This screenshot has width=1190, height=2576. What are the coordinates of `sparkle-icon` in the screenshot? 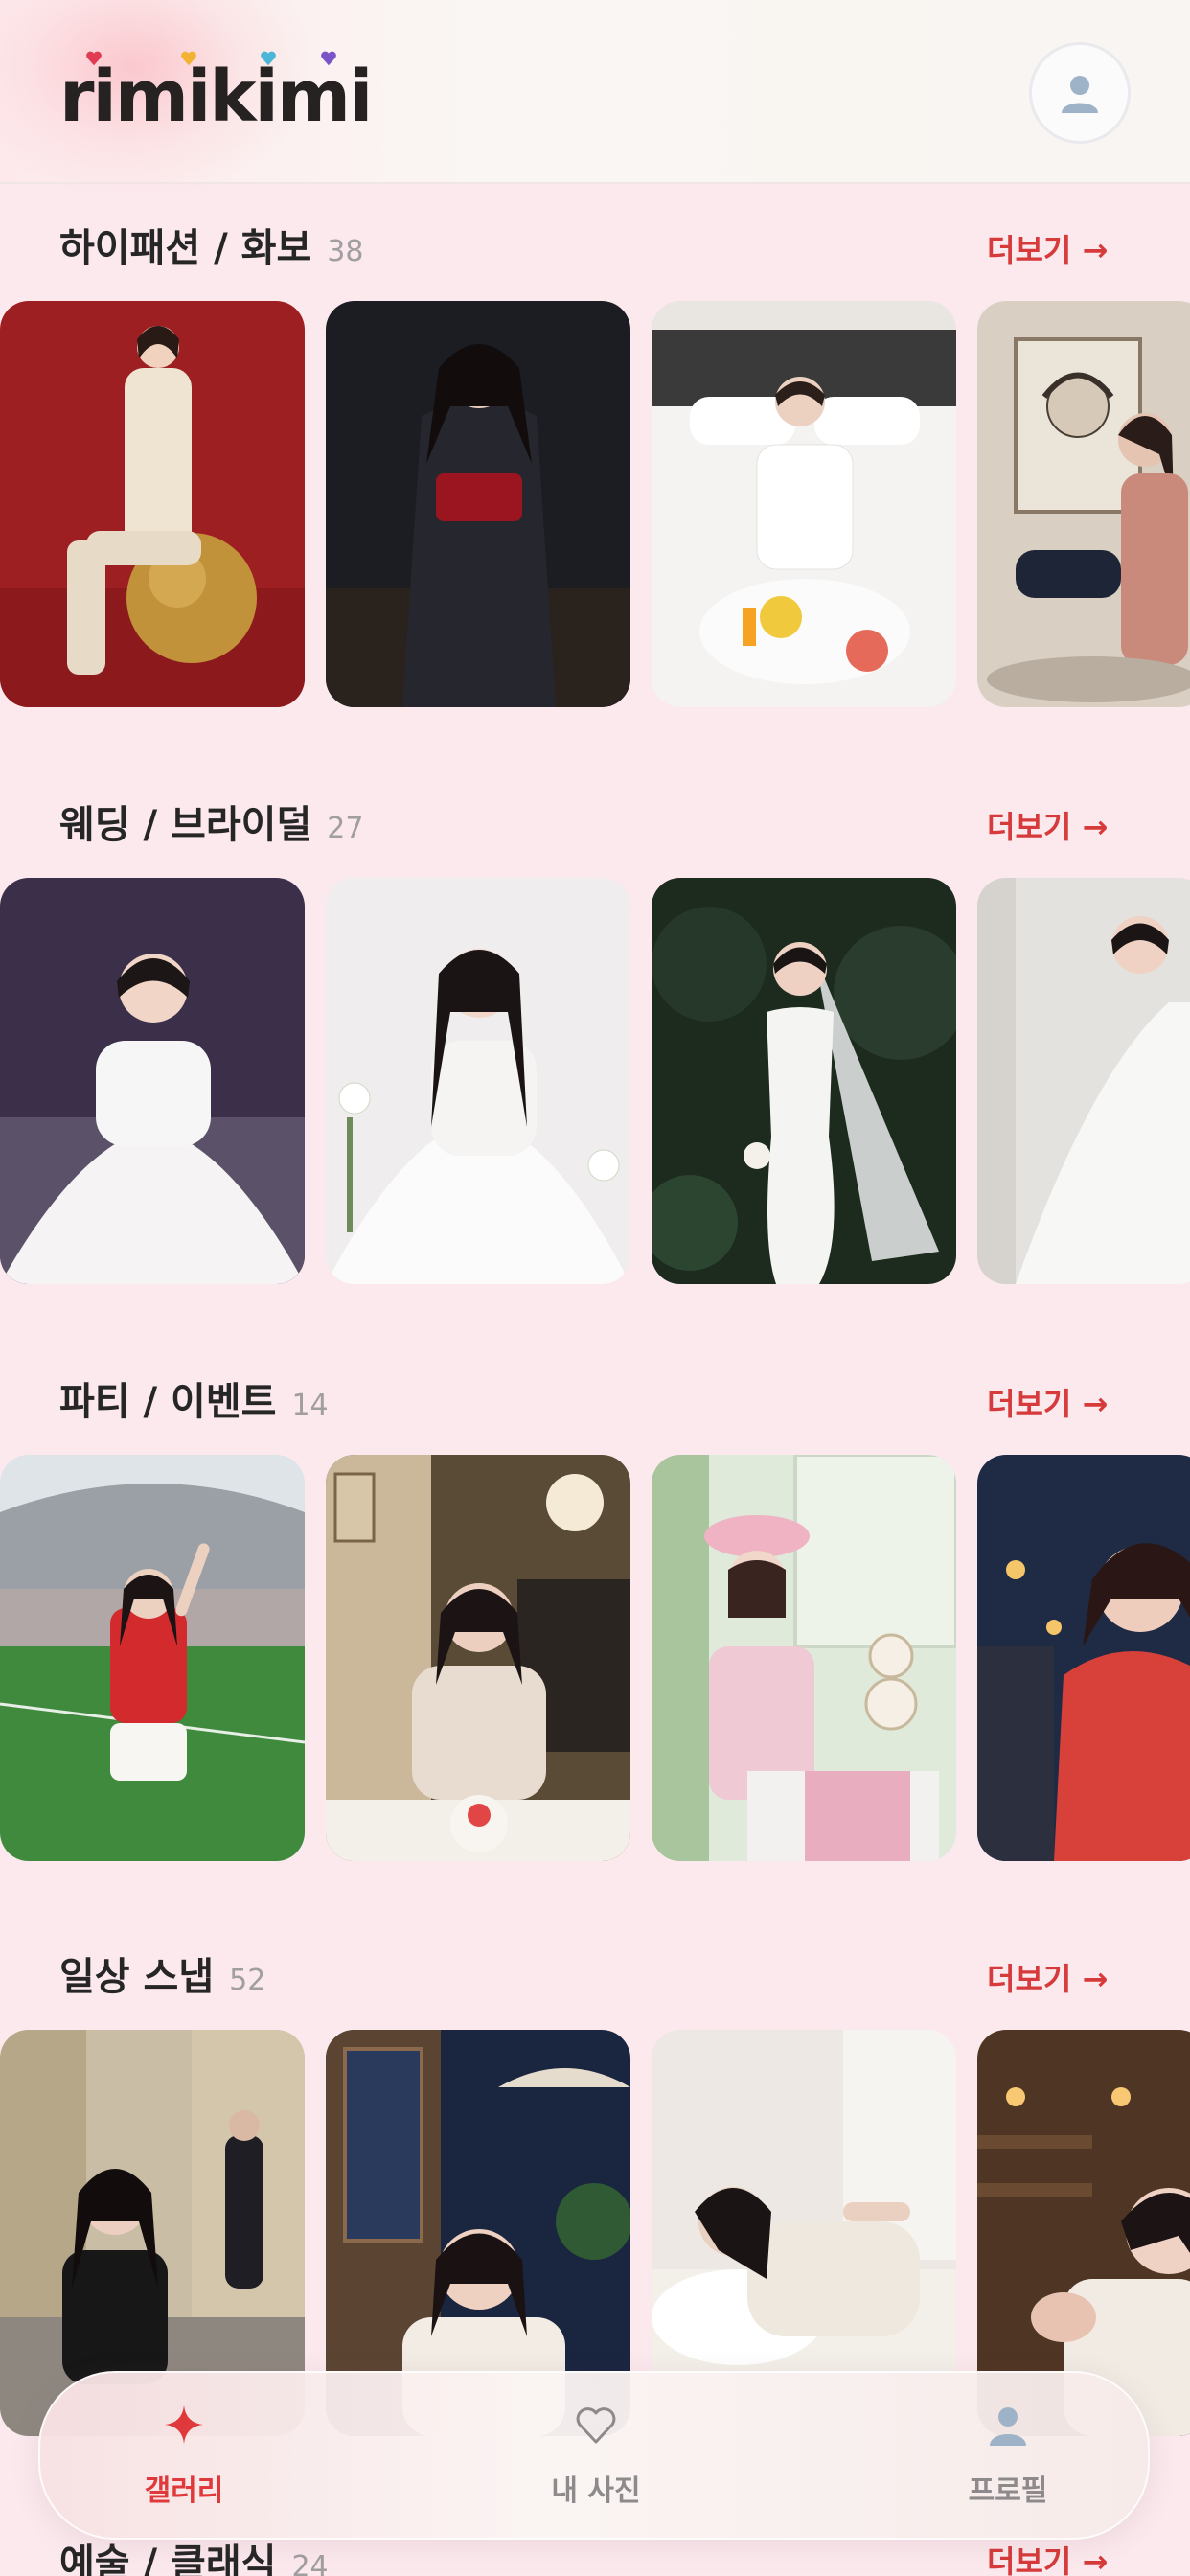 It's located at (184, 2424).